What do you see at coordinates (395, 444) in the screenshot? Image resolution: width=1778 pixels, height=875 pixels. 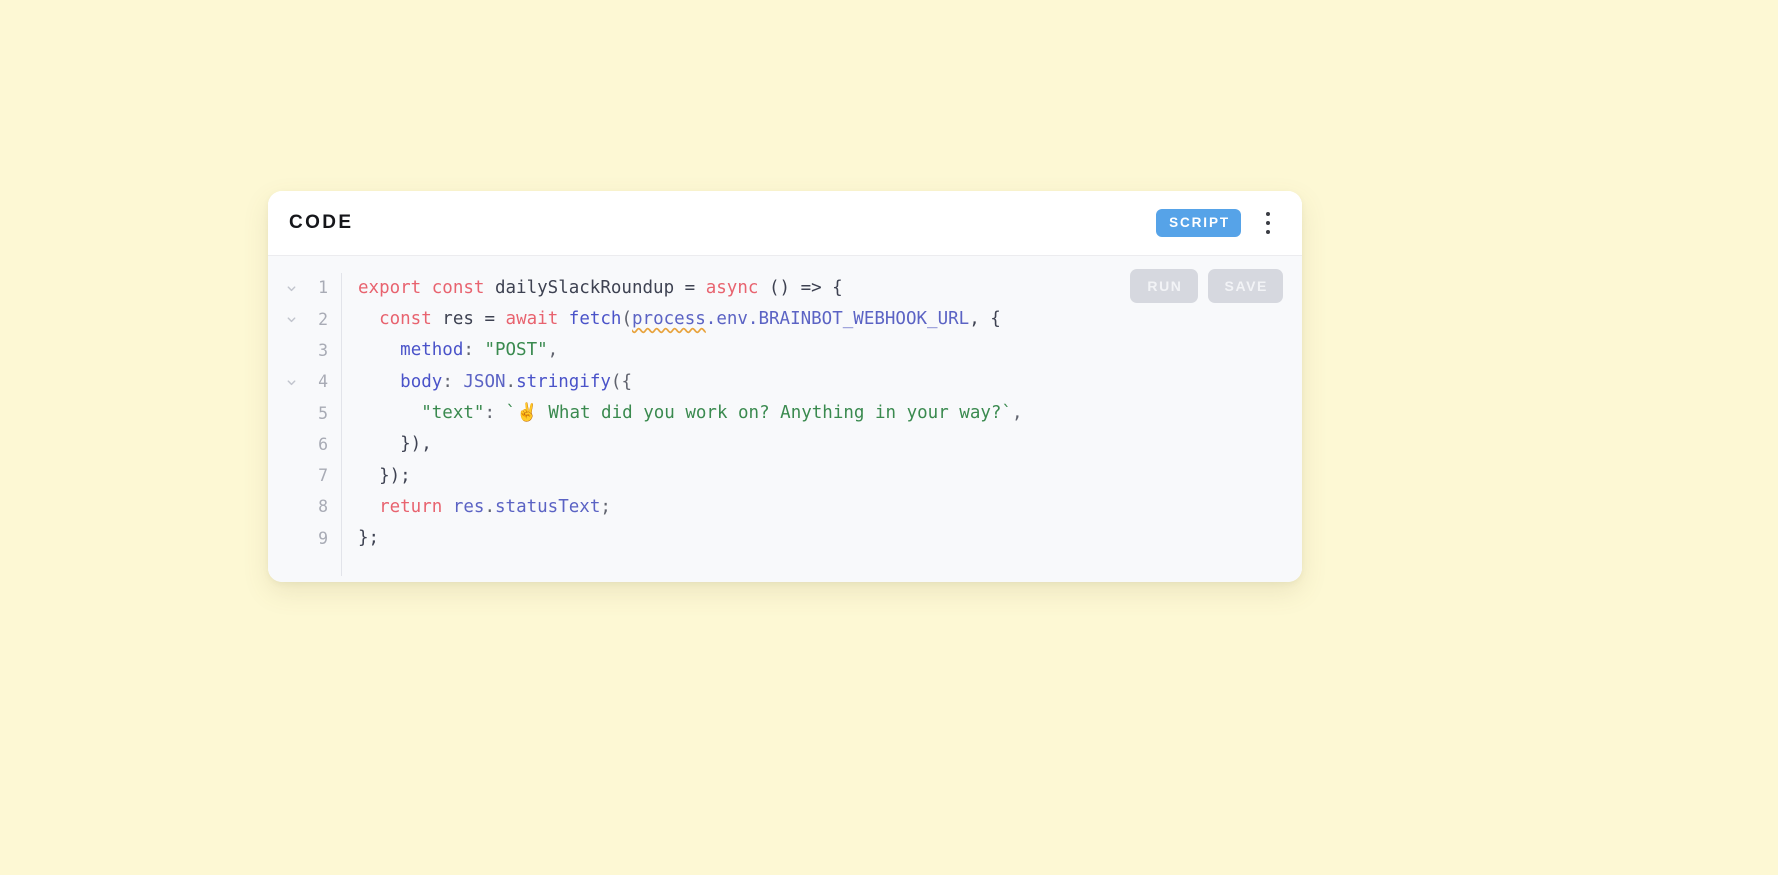 I see `code-token: }),` at bounding box center [395, 444].